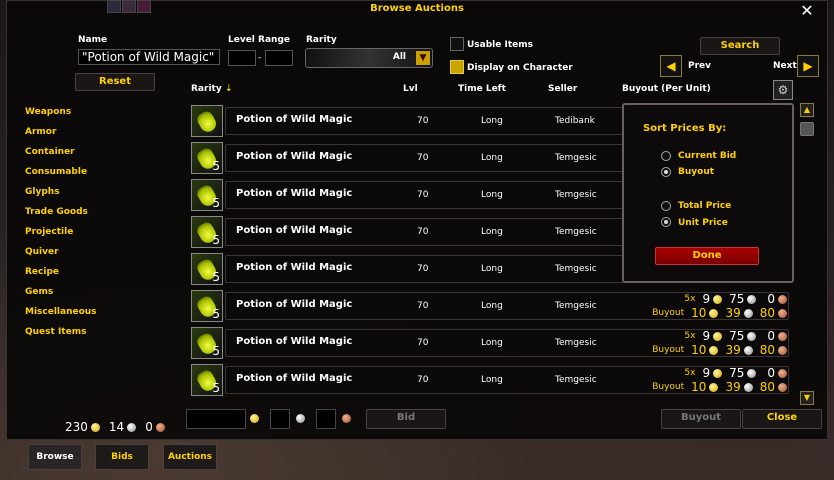 The width and height of the screenshot is (834, 480). I want to click on category-item: Container, so click(50, 152).